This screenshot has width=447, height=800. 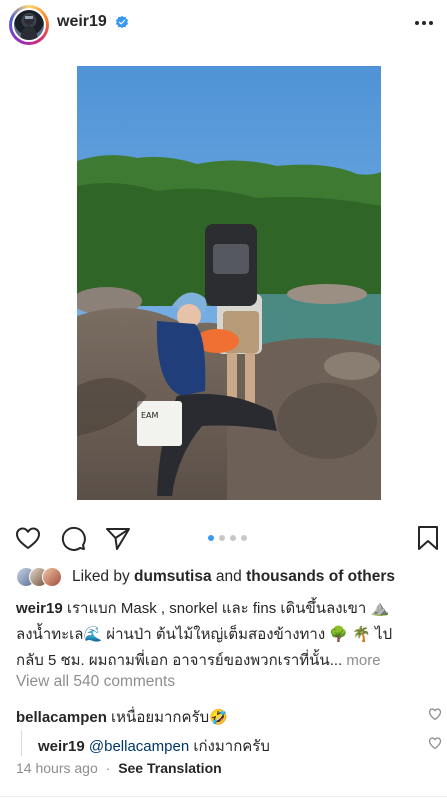 I want to click on bookmark-outline-icon, so click(x=428, y=538).